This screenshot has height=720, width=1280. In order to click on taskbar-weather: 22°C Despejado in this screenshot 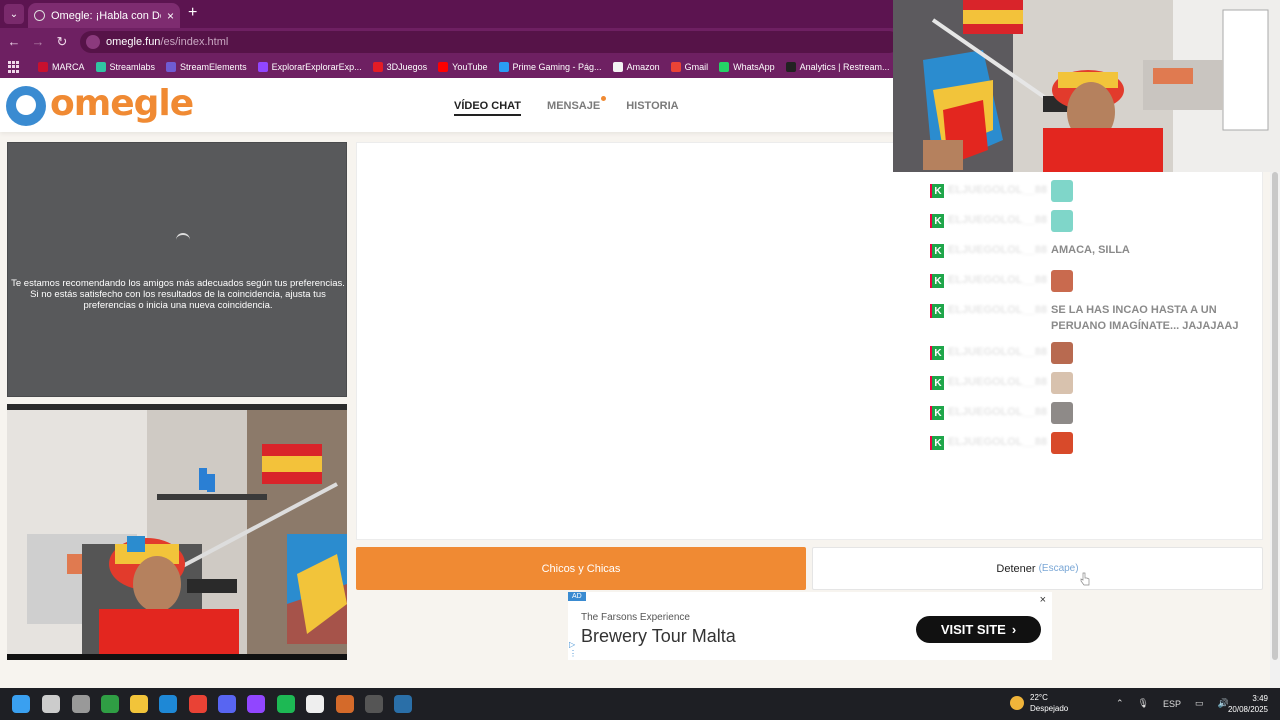, I will do `click(1039, 703)`.